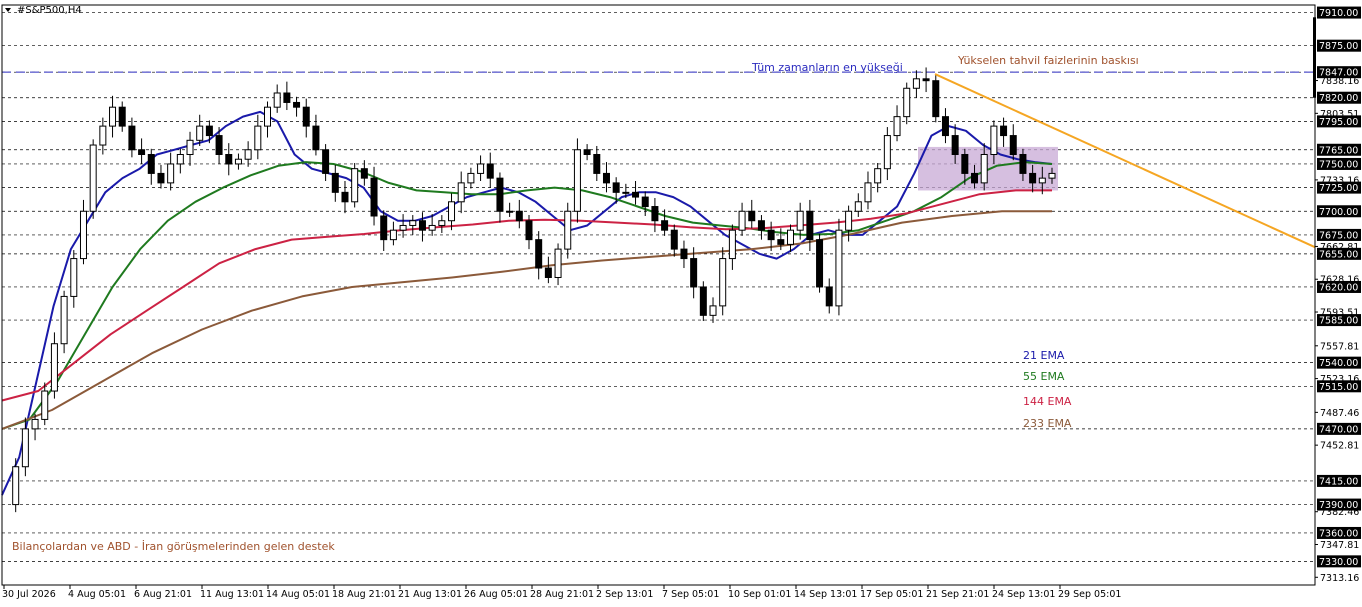 This screenshot has width=1362, height=607. I want to click on legend-ema21: 21 EMA, so click(1044, 355).